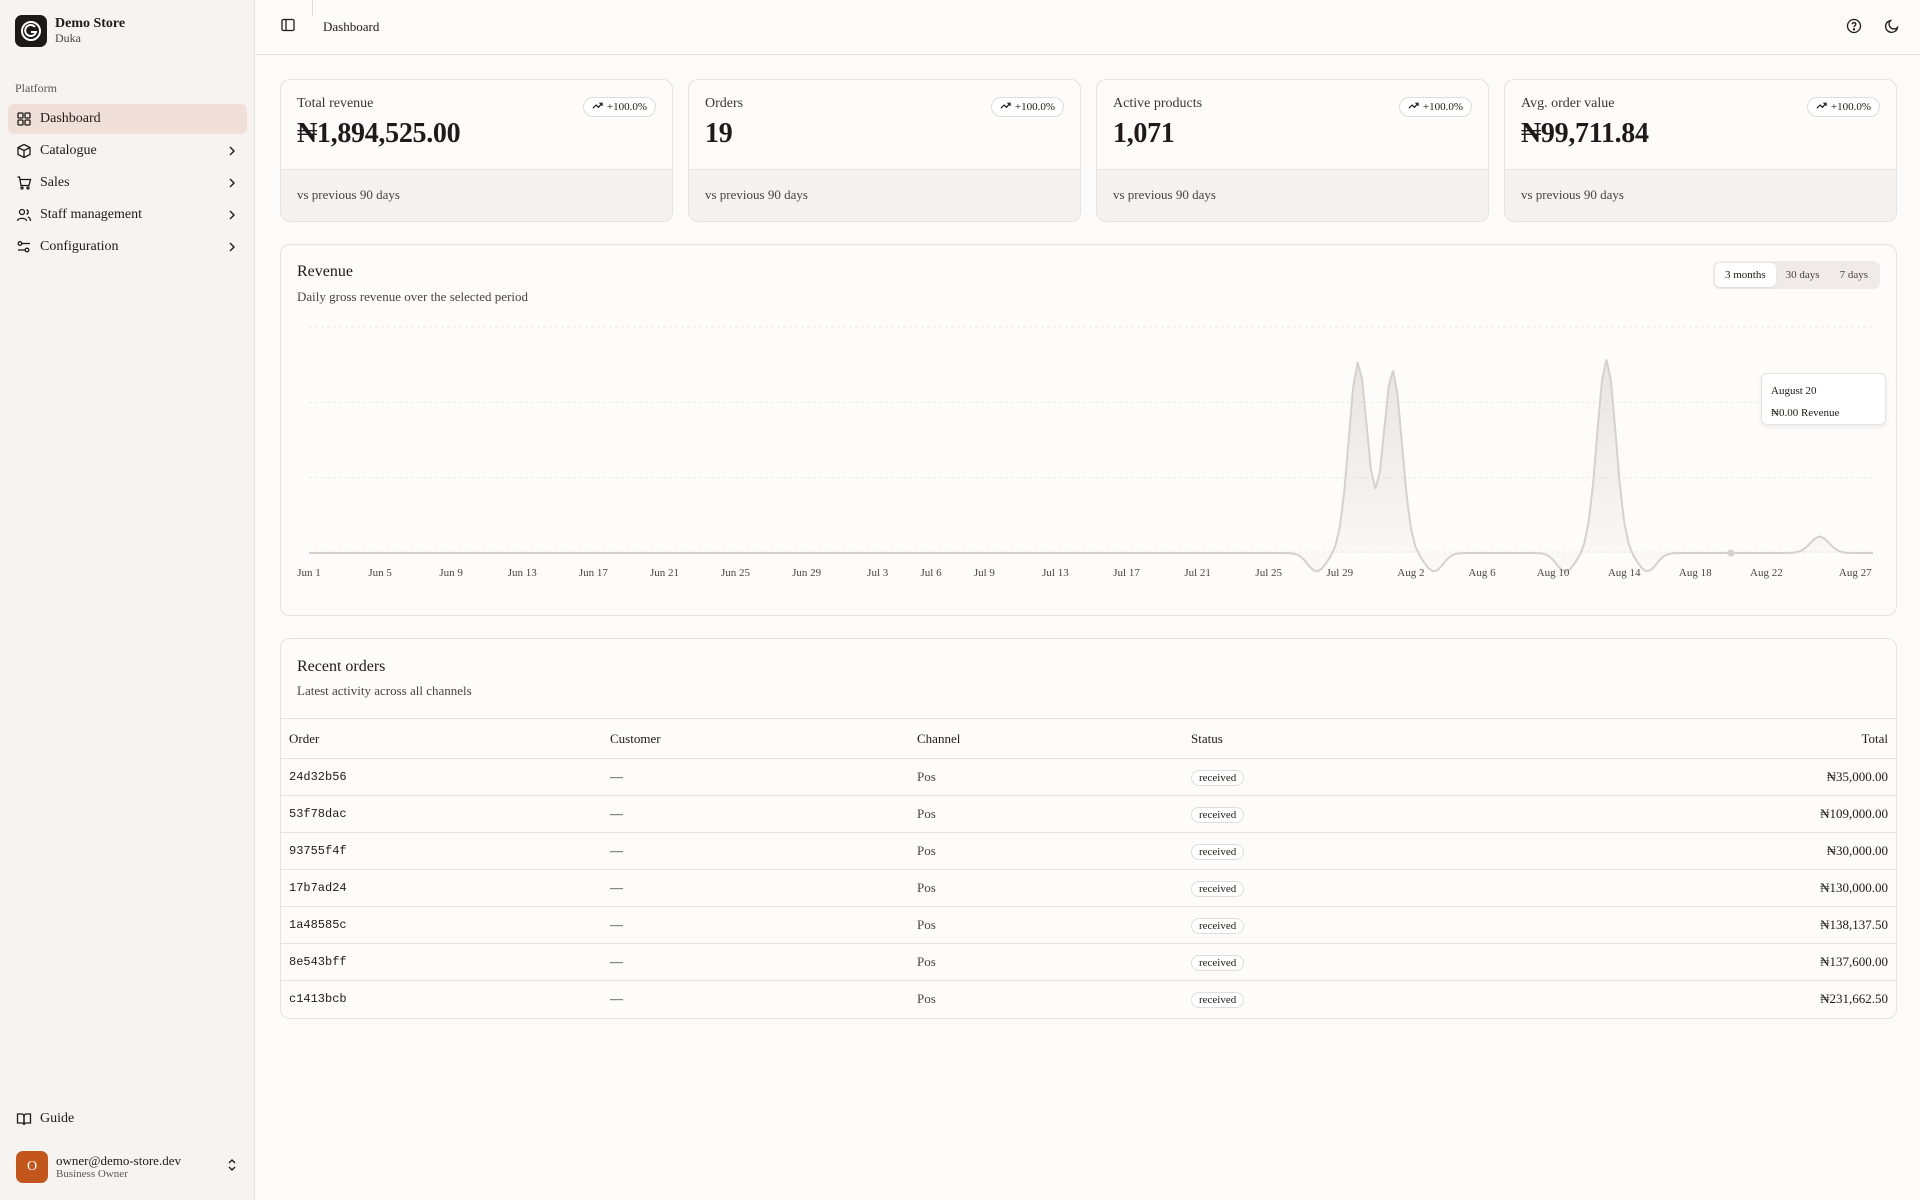  Describe the element at coordinates (441, 738) in the screenshot. I see `column-header-order: Order` at that location.